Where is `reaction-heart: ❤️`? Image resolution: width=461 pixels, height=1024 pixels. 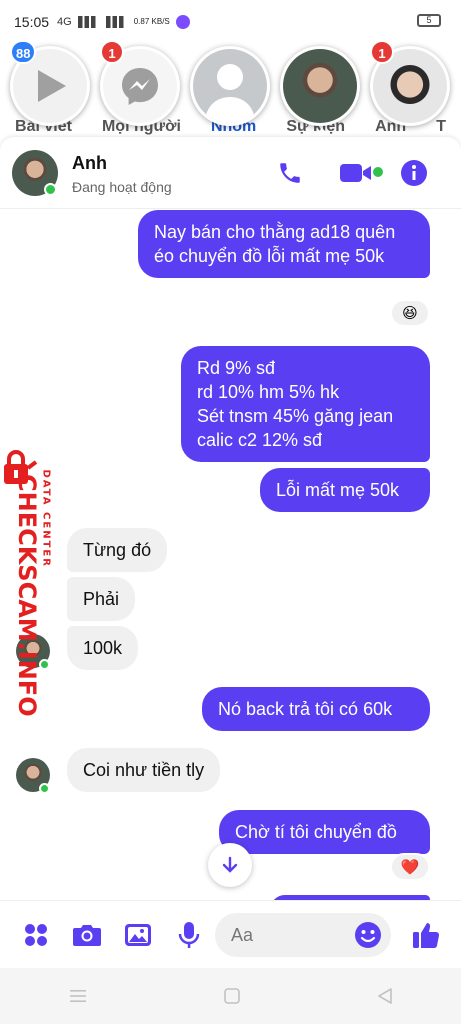 reaction-heart: ❤️ is located at coordinates (410, 867).